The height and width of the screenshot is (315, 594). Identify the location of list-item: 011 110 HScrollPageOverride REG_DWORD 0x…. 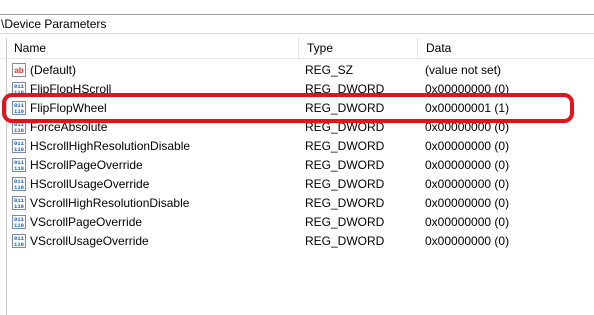
(297, 165).